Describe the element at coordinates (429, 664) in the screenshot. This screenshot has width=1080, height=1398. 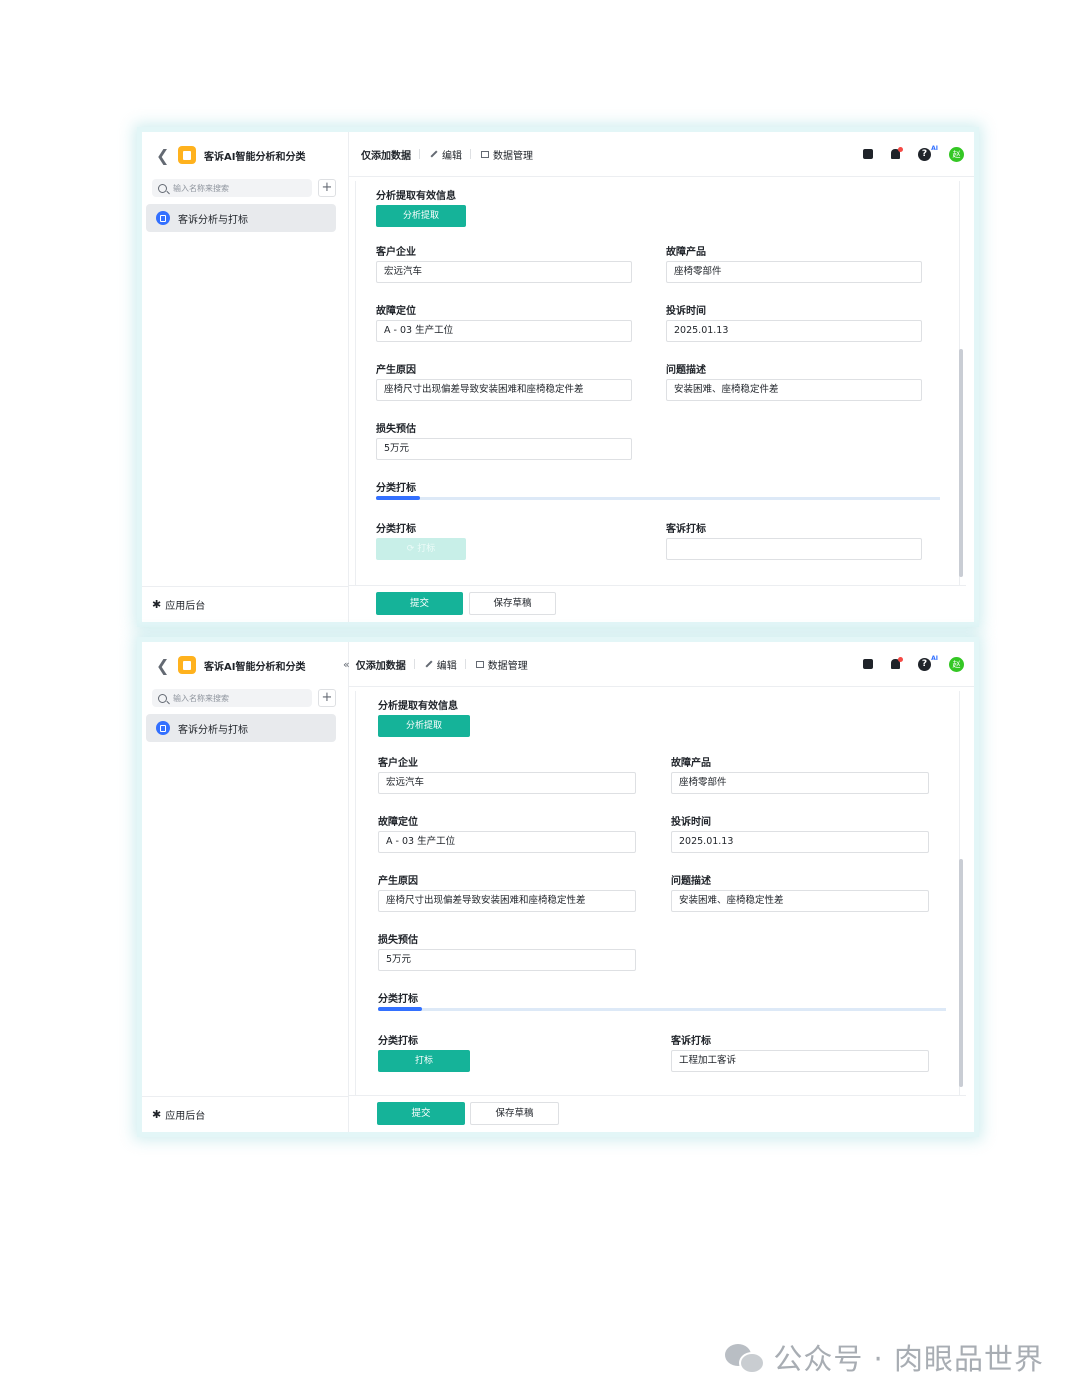
I see `pencil-icon` at that location.